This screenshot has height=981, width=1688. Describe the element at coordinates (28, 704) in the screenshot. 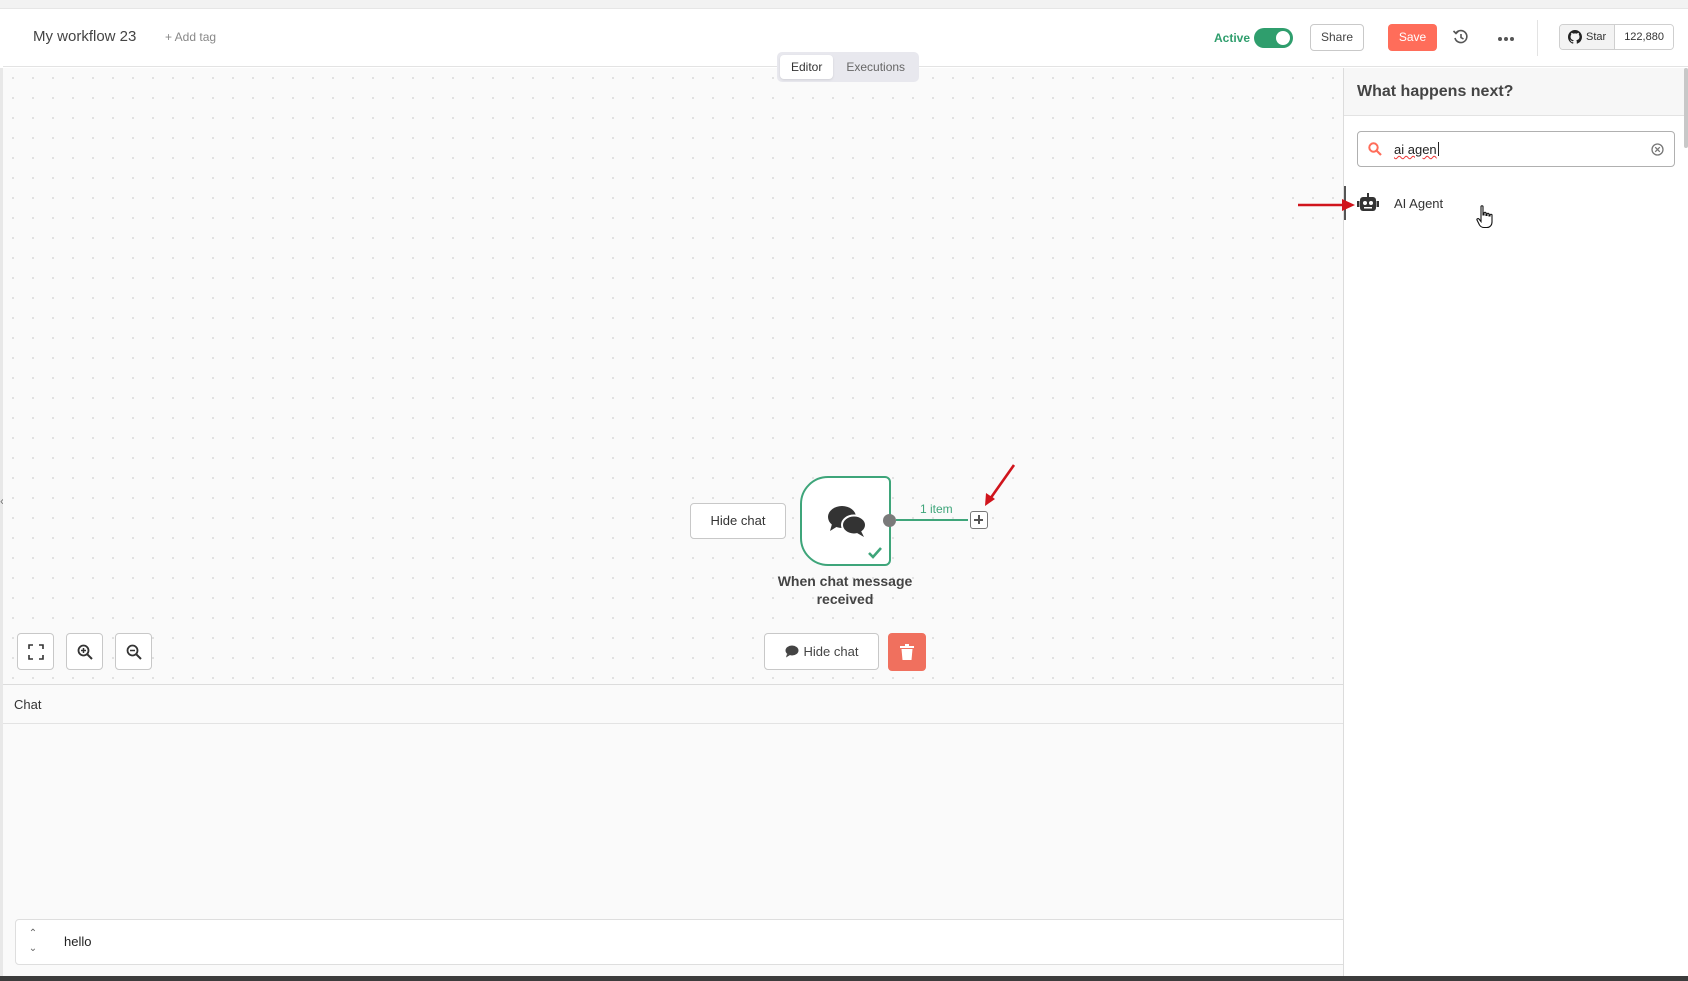

I see `chat-title: Chat` at that location.